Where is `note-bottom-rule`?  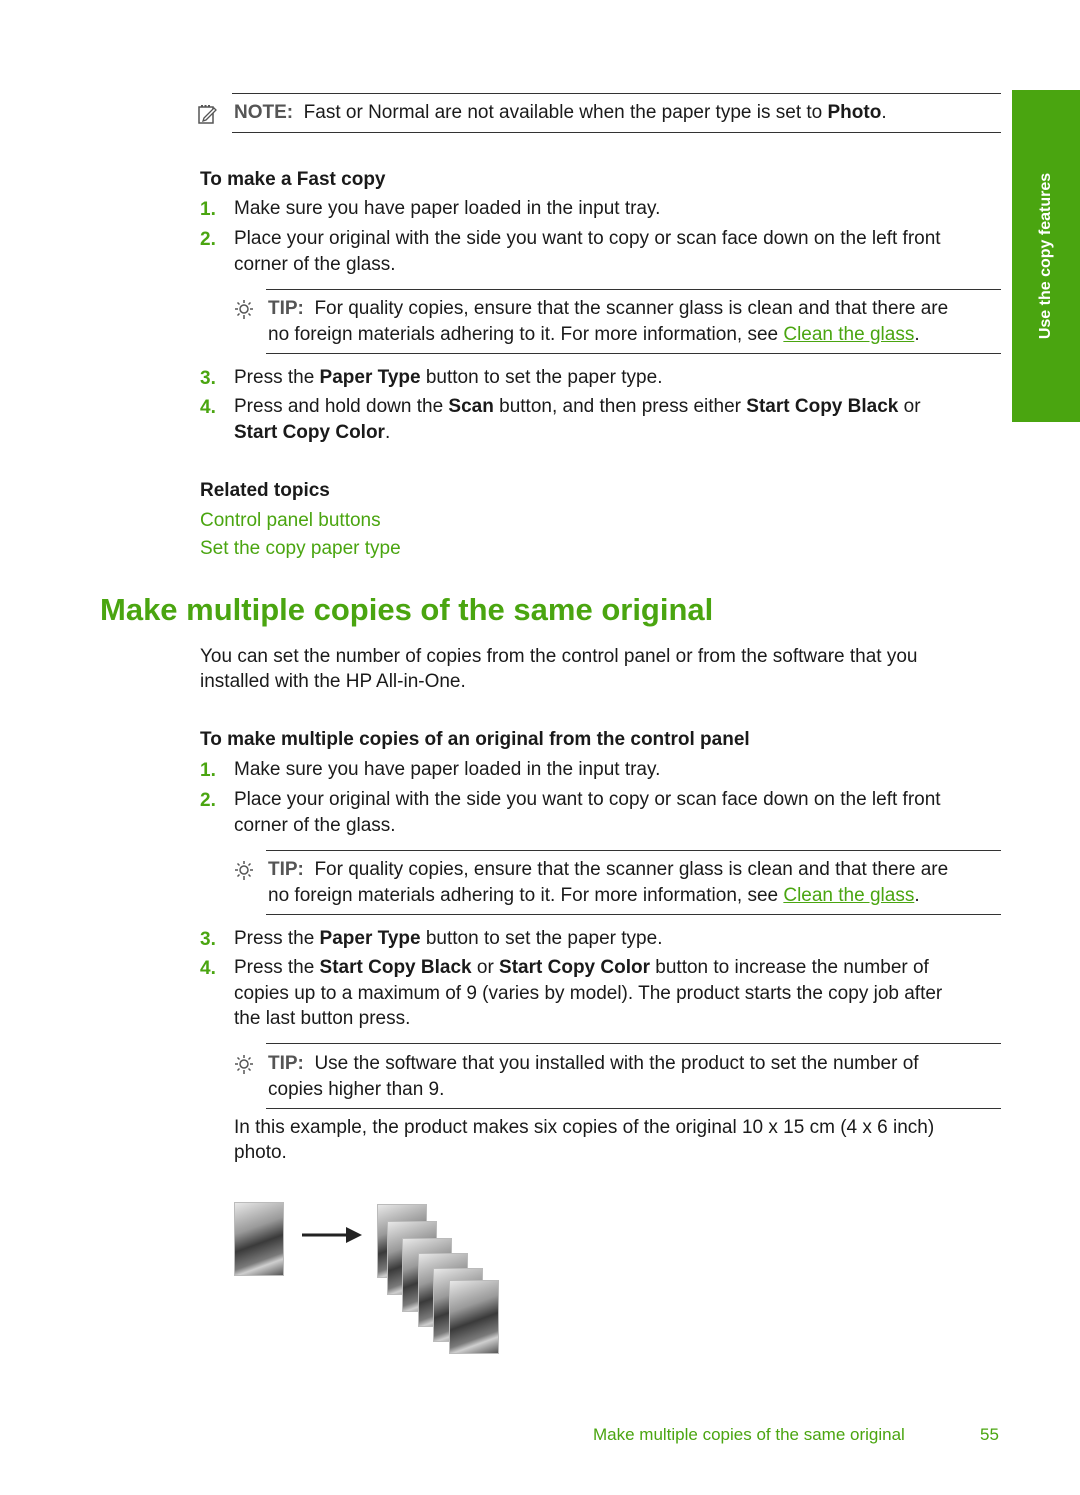 note-bottom-rule is located at coordinates (616, 132).